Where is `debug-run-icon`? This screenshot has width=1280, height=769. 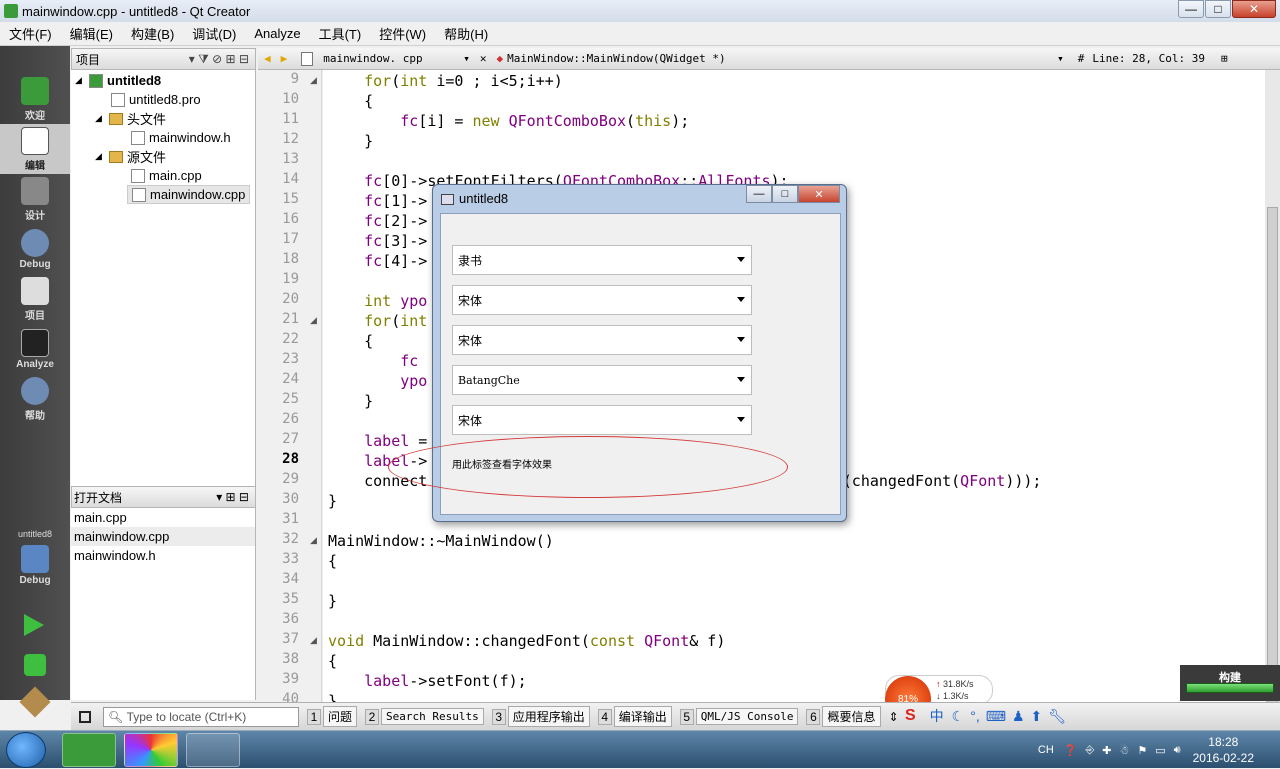
debug-run-icon is located at coordinates (35, 665).